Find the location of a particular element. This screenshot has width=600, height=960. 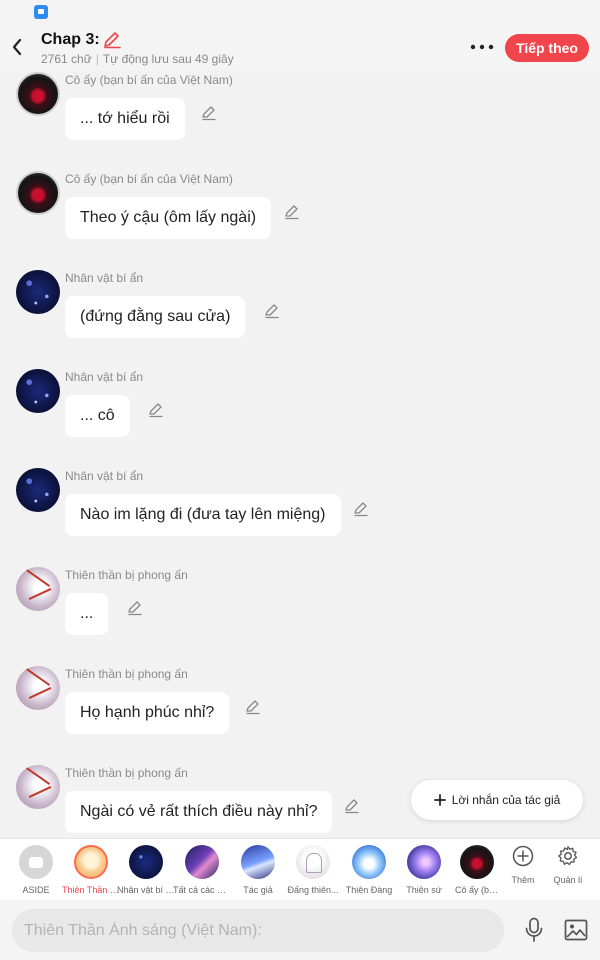

message-bubble: ... tớ hiểu rồi is located at coordinates (125, 119).